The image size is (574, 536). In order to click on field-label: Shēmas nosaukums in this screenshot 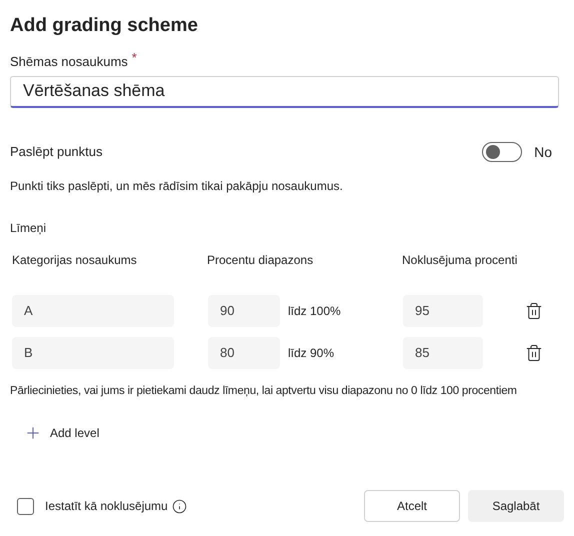, I will do `click(69, 62)`.